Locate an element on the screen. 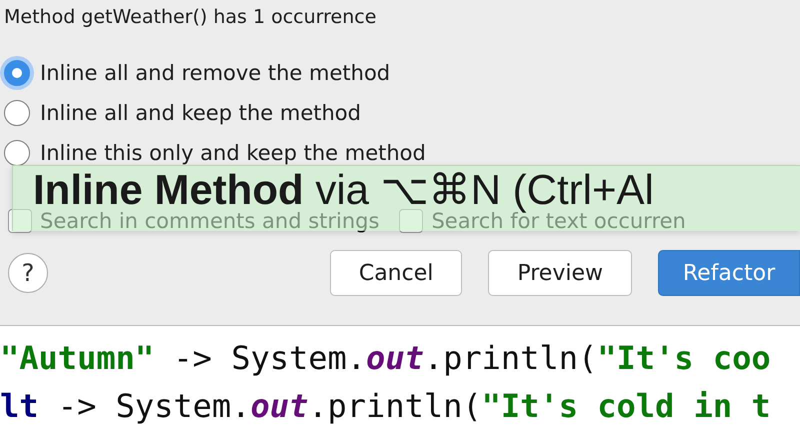 Image resolution: width=800 pixels, height=440 pixels. radio-label: Inline all and remove the method is located at coordinates (215, 73).